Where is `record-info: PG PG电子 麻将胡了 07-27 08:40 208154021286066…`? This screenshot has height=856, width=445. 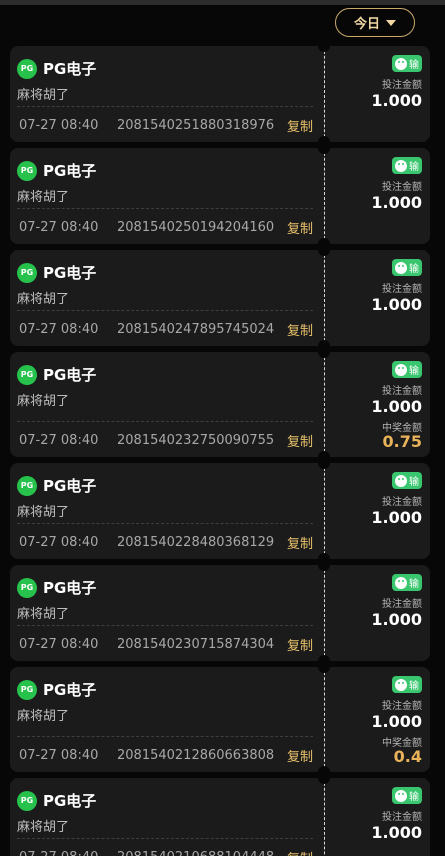
record-info: PG PG电子 麻将胡了 07-27 08:40 208154021286066… is located at coordinates (167, 719).